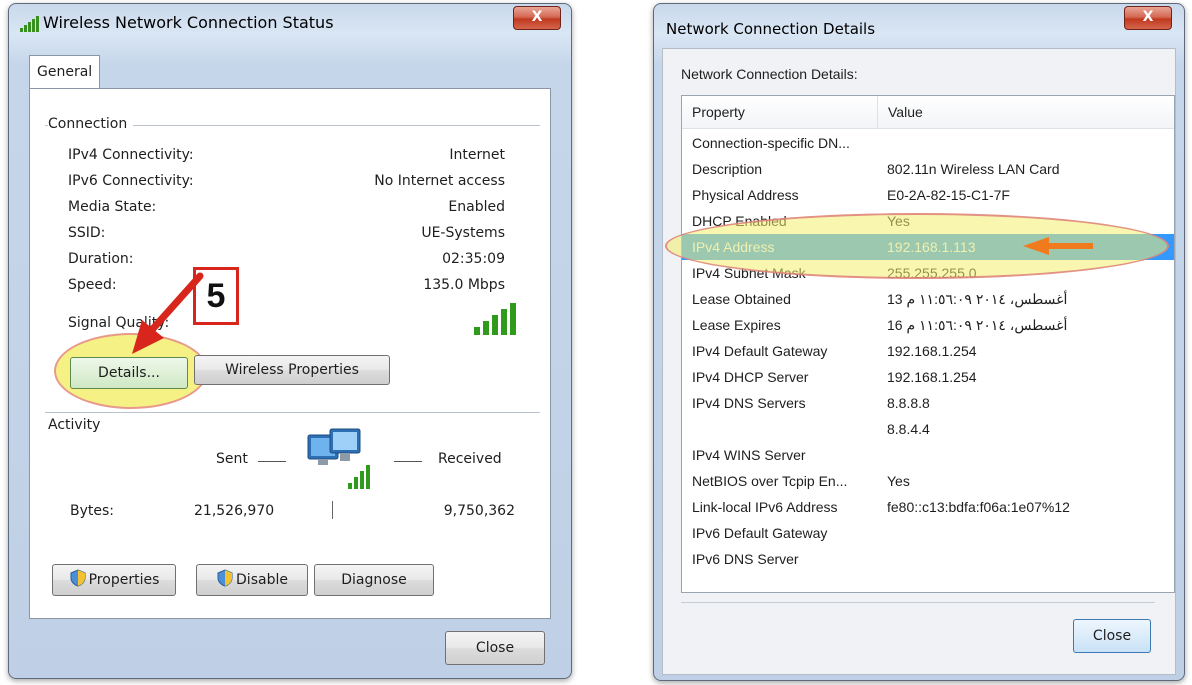 This screenshot has height=685, width=1192. What do you see at coordinates (65, 71) in the screenshot?
I see `tab-general: General` at bounding box center [65, 71].